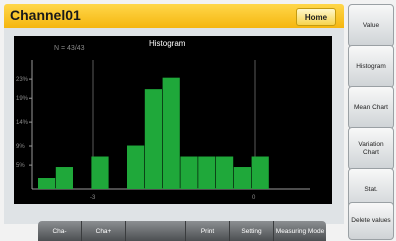 This screenshot has width=396, height=241. Describe the element at coordinates (300, 231) in the screenshot. I see `measuring-mode-button: Measuring Mode` at that location.